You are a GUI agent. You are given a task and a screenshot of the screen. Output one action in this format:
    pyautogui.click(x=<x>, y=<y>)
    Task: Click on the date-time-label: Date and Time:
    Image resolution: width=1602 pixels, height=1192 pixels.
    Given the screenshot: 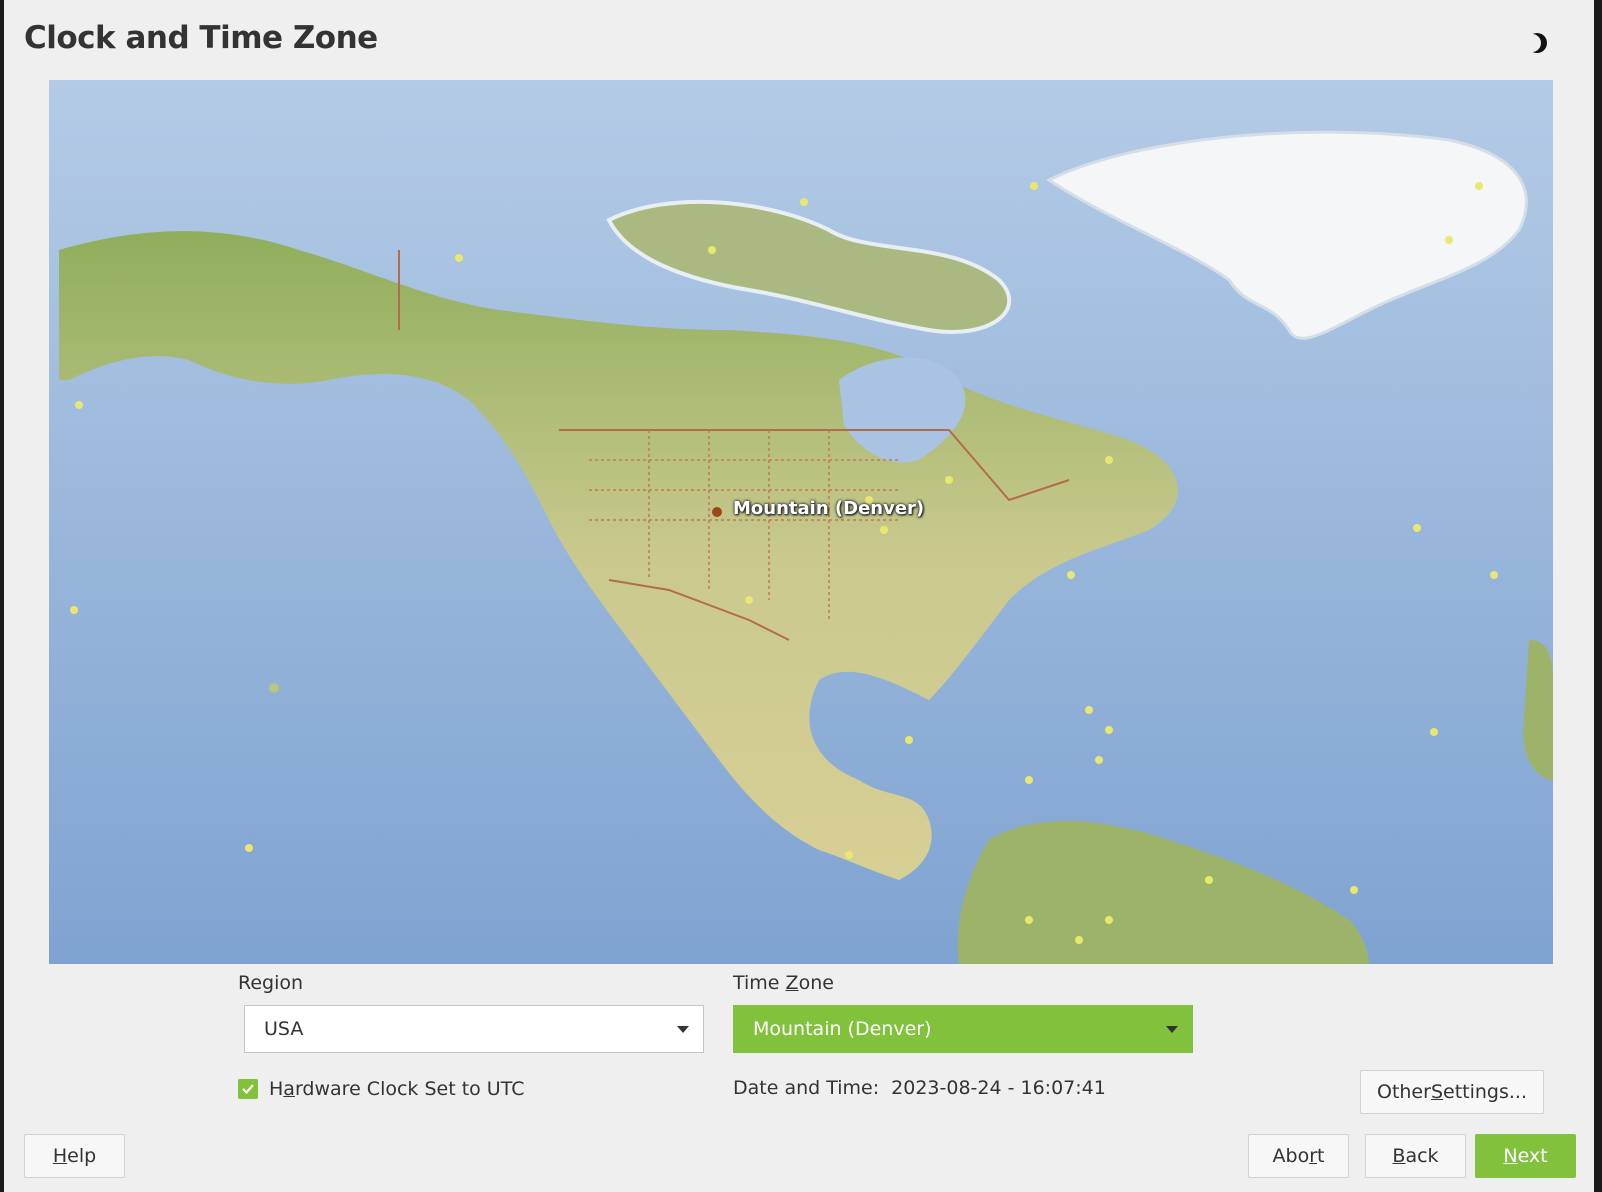 What is the action you would take?
    pyautogui.click(x=806, y=1088)
    